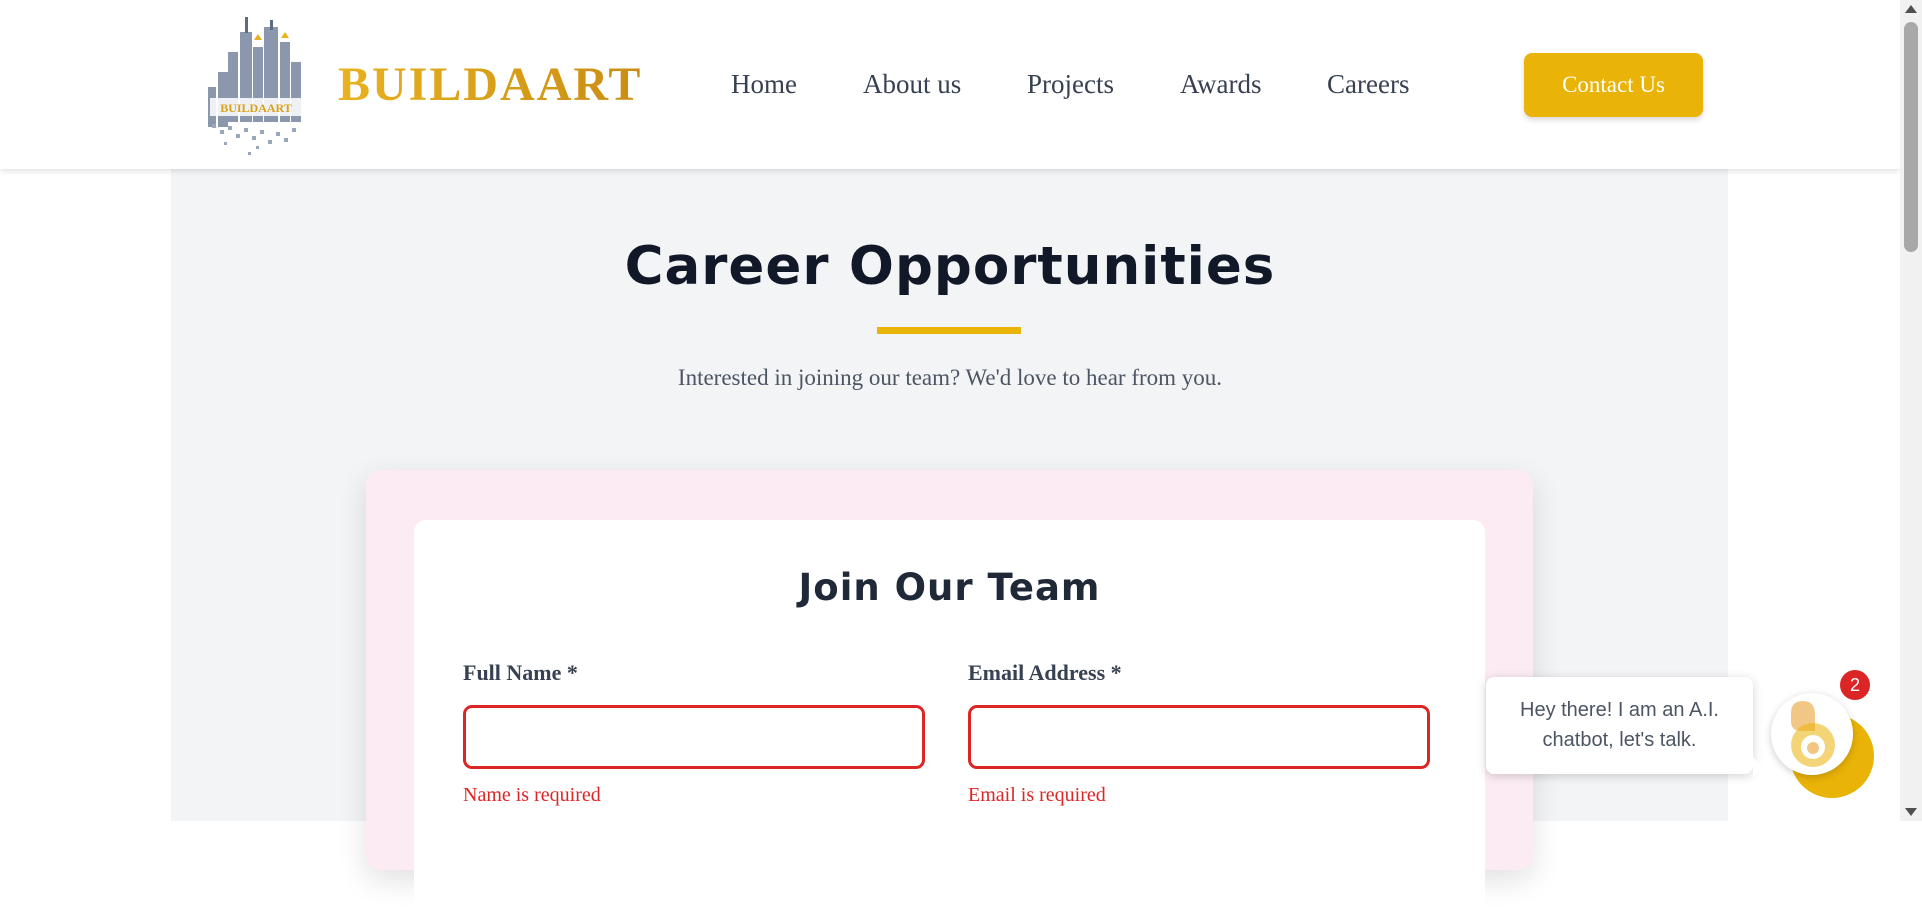 The image size is (1922, 920). Describe the element at coordinates (490, 85) in the screenshot. I see `brand-name: BUILDAART` at that location.